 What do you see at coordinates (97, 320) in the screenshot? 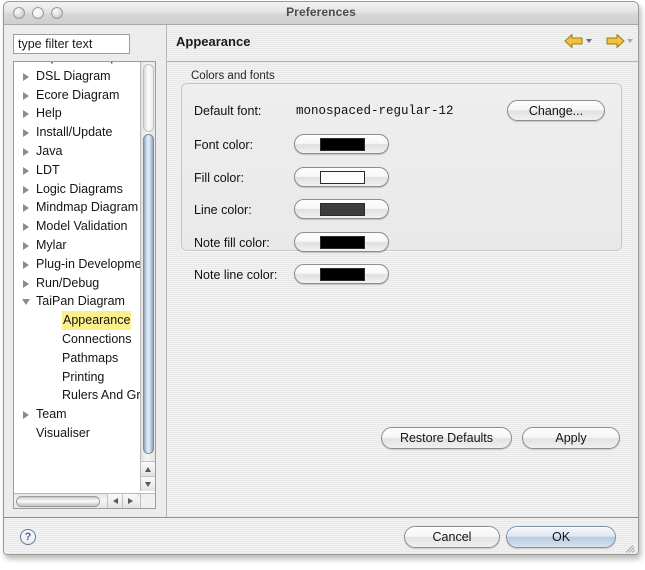
I see `tree-item-label: Appearance` at bounding box center [97, 320].